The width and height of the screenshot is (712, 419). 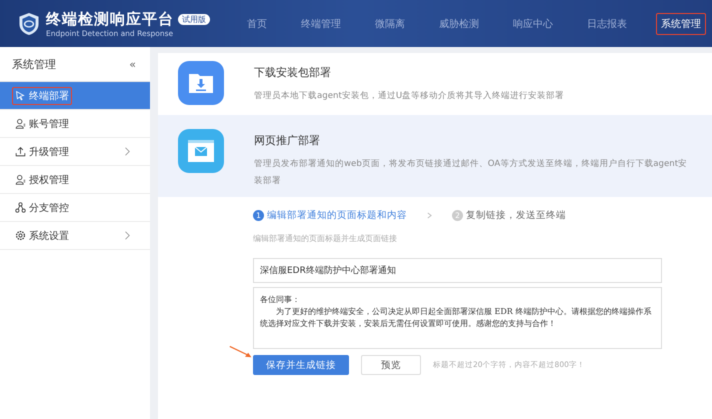 I want to click on method-description: 管理员发布部署通知的web页面，将发布页链接通过邮件、OA等方式发送至终端，终端用户自行下载agent安装部署, so click(x=471, y=173).